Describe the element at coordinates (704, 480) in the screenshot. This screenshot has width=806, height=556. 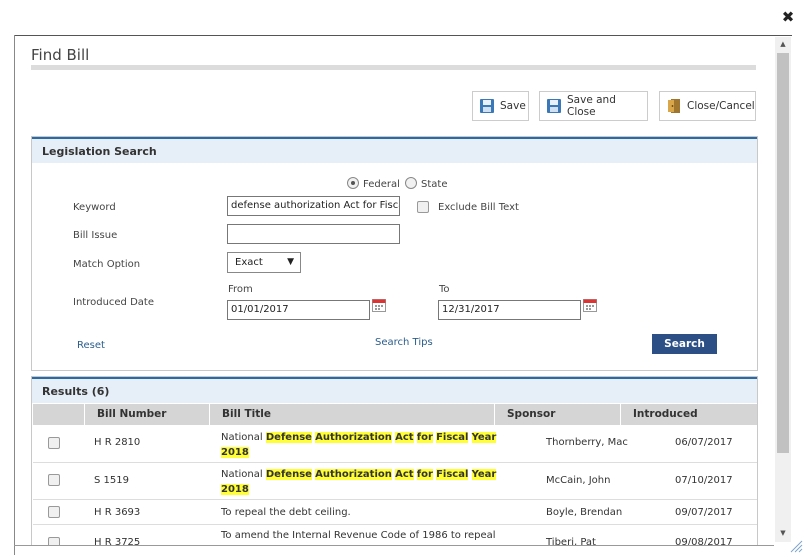
I see `introduced-cell: 07/10/2017` at that location.